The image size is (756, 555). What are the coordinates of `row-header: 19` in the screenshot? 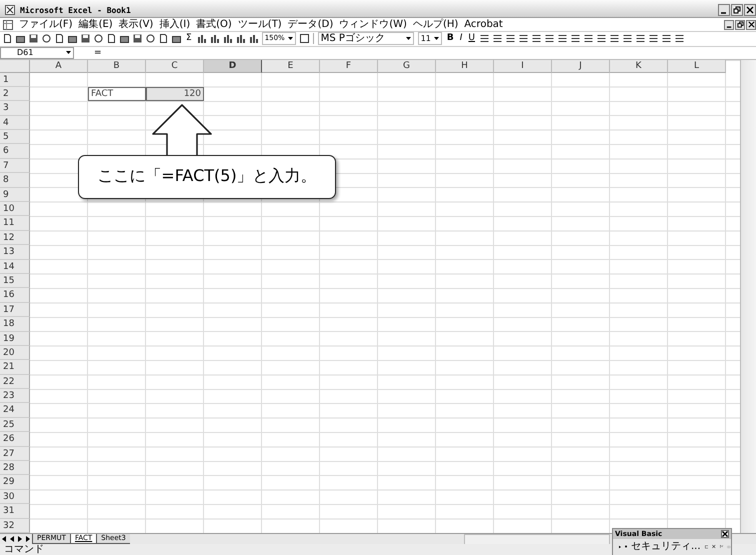 It's located at (15, 339).